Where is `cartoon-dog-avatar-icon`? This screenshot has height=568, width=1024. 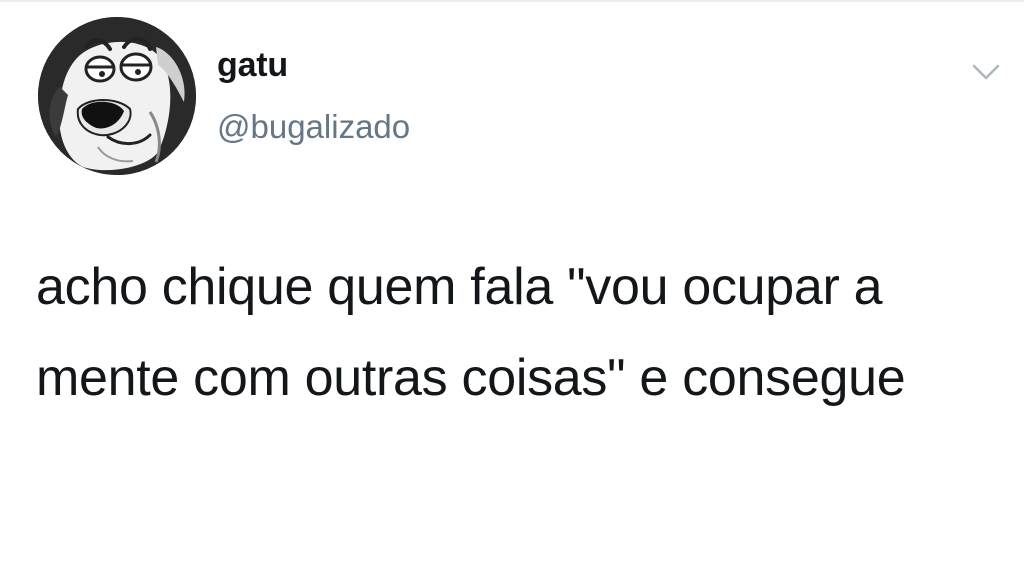 cartoon-dog-avatar-icon is located at coordinates (117, 96).